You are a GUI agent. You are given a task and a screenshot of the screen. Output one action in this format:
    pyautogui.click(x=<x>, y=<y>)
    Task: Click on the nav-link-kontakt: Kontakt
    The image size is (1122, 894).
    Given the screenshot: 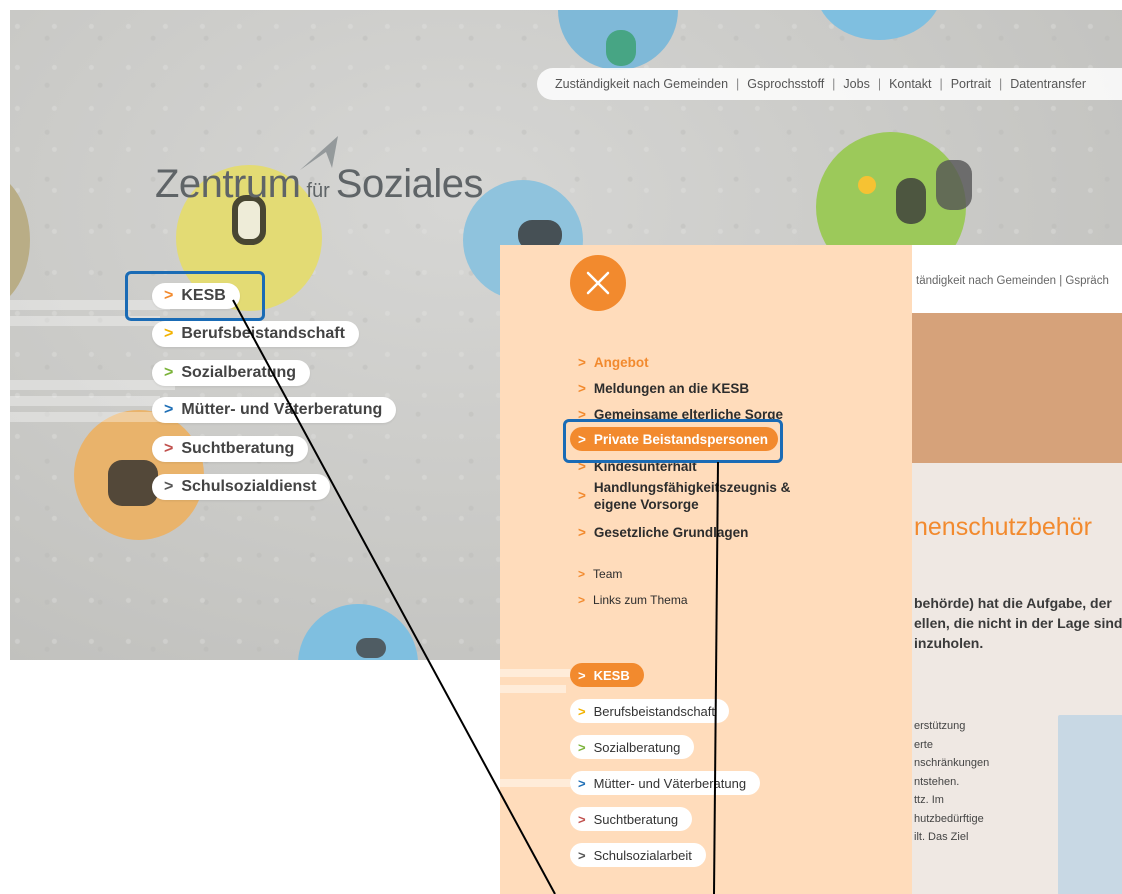 What is the action you would take?
    pyautogui.click(x=910, y=84)
    